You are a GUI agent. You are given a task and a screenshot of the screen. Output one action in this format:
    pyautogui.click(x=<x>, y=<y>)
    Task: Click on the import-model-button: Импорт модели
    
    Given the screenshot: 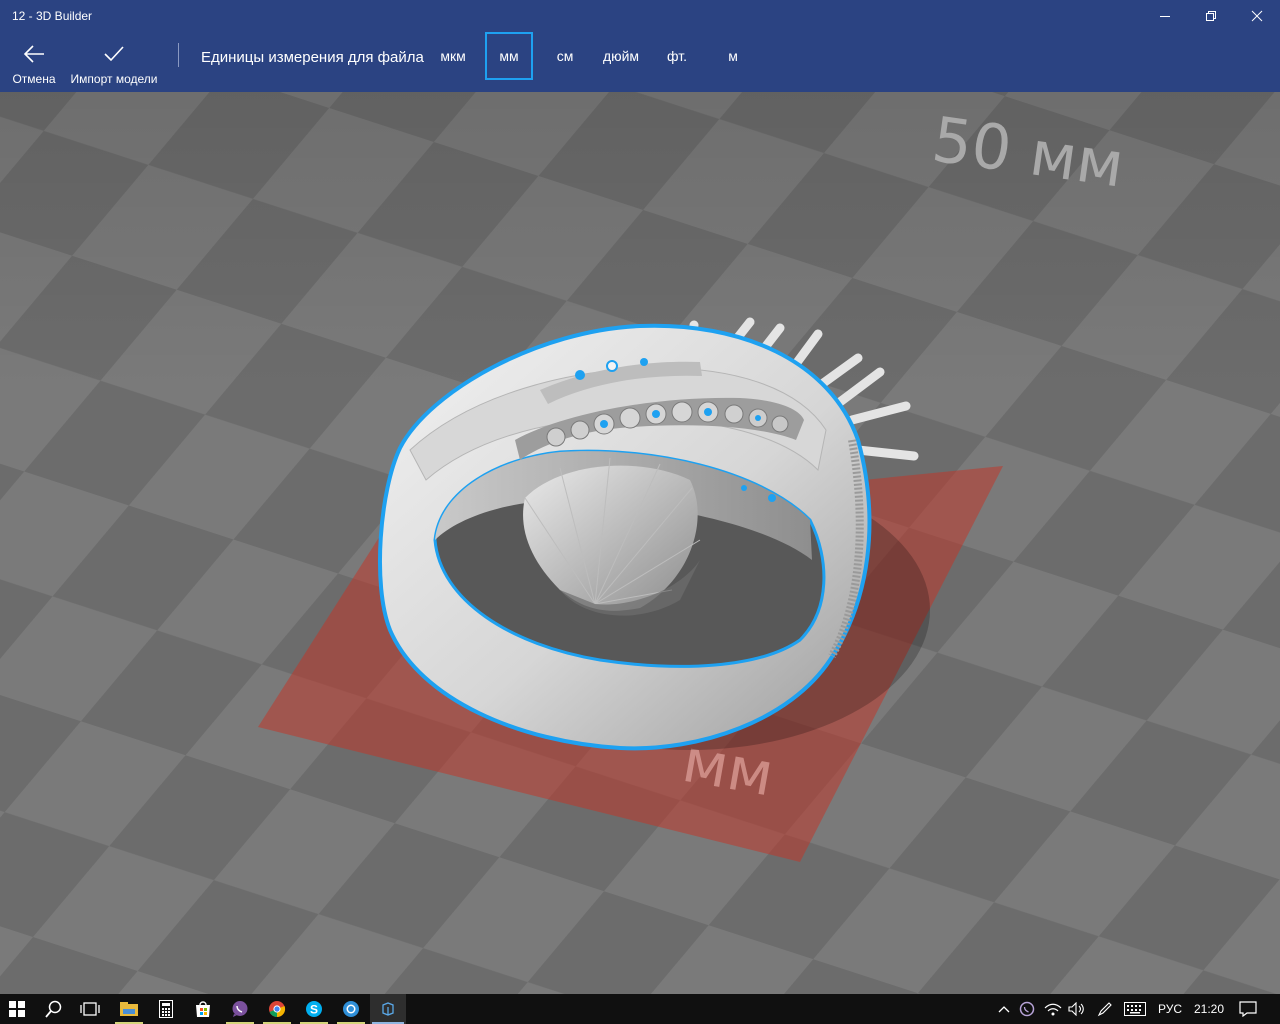 What is the action you would take?
    pyautogui.click(x=114, y=62)
    